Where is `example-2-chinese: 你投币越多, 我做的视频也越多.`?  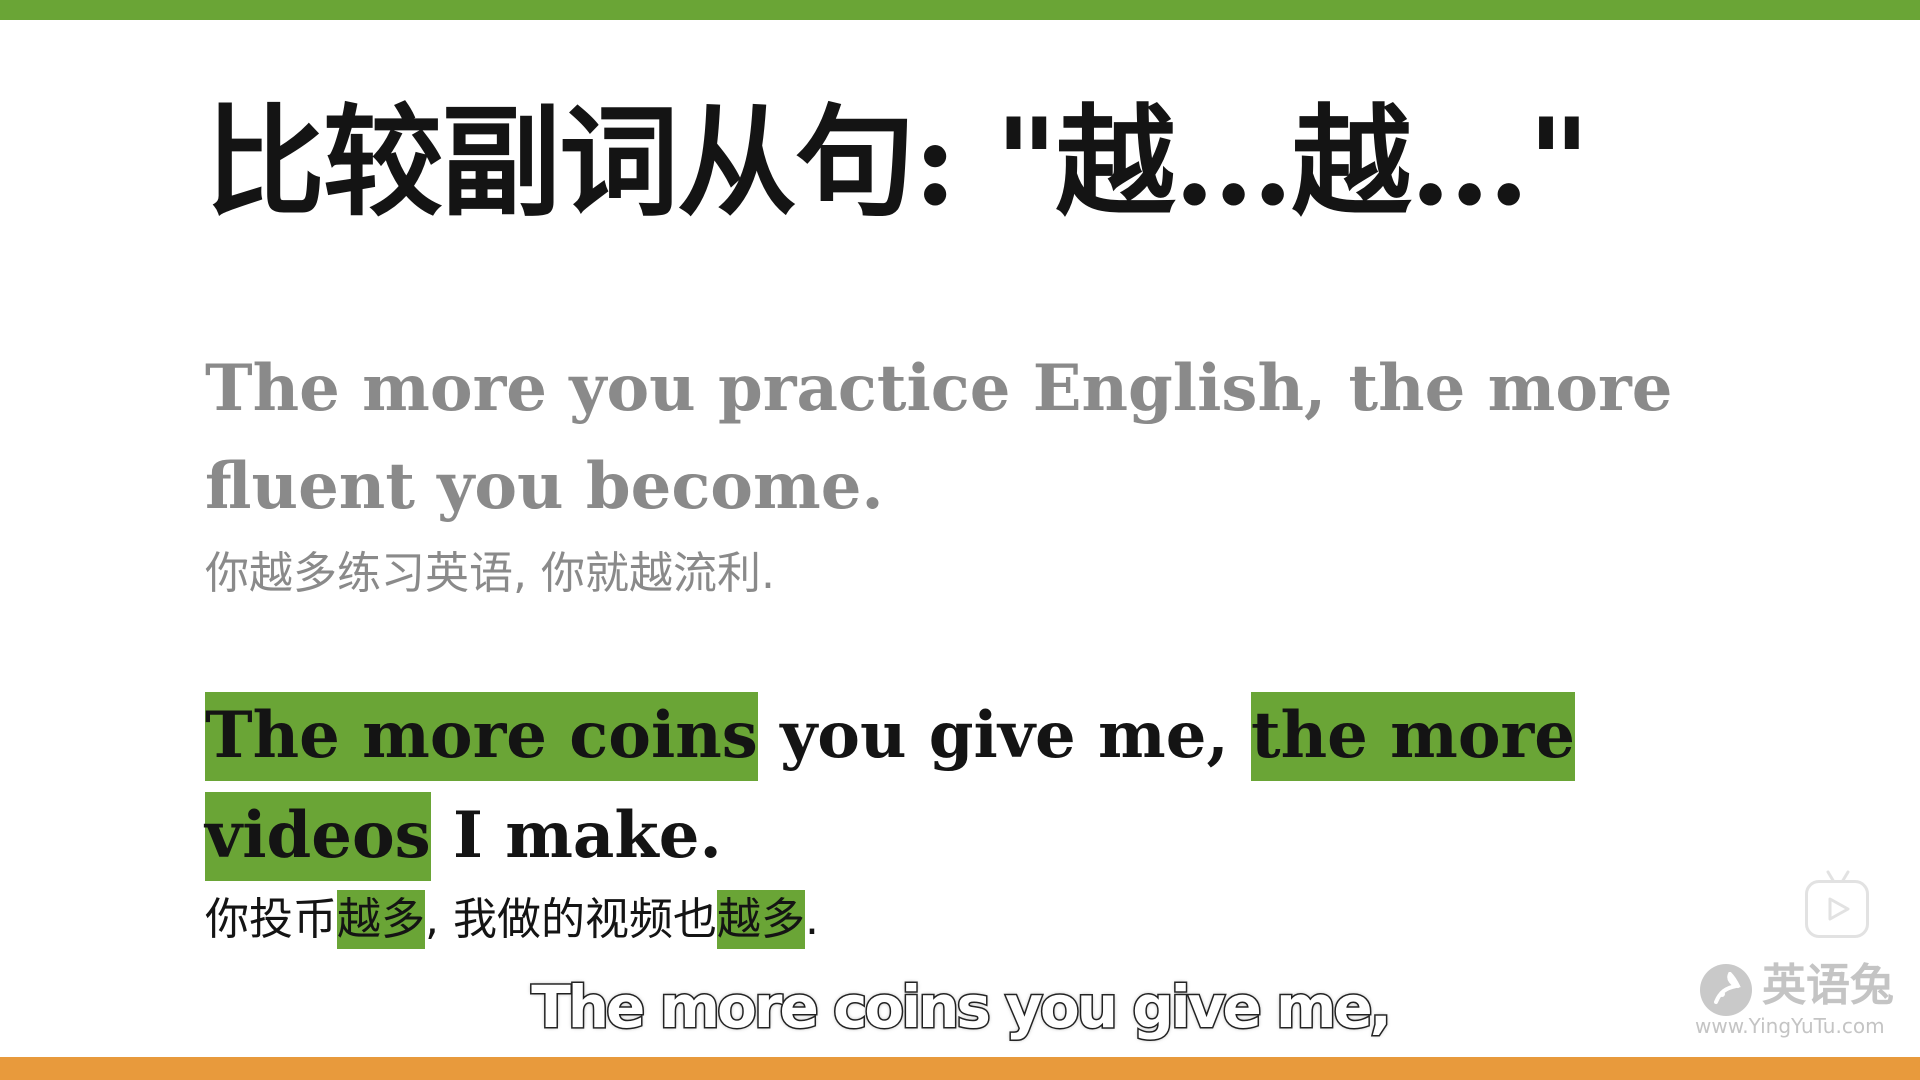
example-2-chinese: 你投币越多, 我做的视频也越多. is located at coordinates (512, 920).